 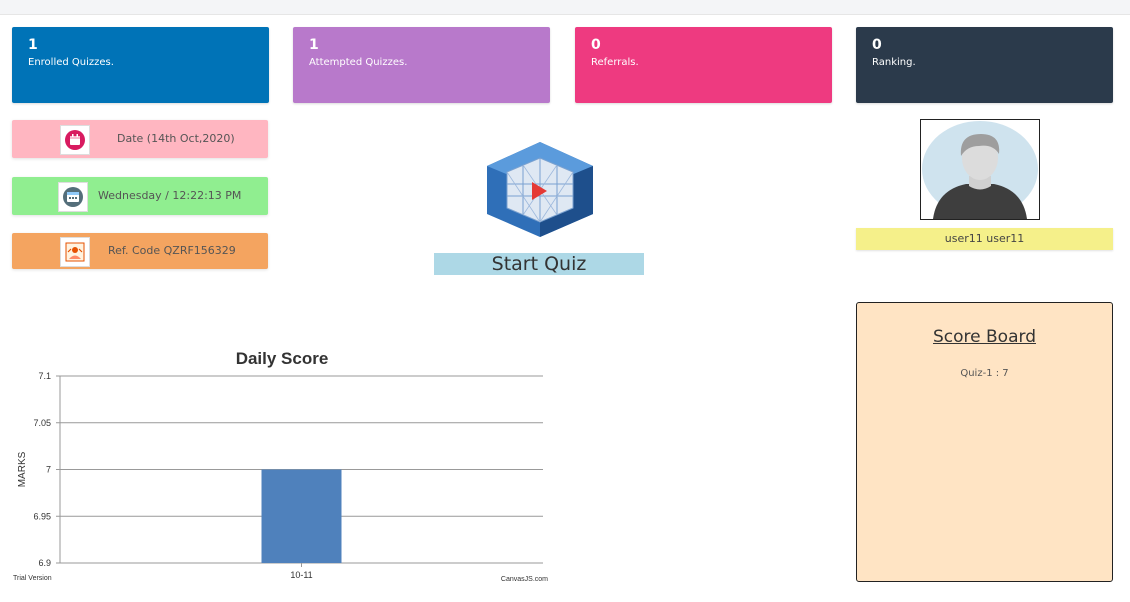 I want to click on ref-code-text: Ref. Code QZRF156329, so click(x=172, y=250).